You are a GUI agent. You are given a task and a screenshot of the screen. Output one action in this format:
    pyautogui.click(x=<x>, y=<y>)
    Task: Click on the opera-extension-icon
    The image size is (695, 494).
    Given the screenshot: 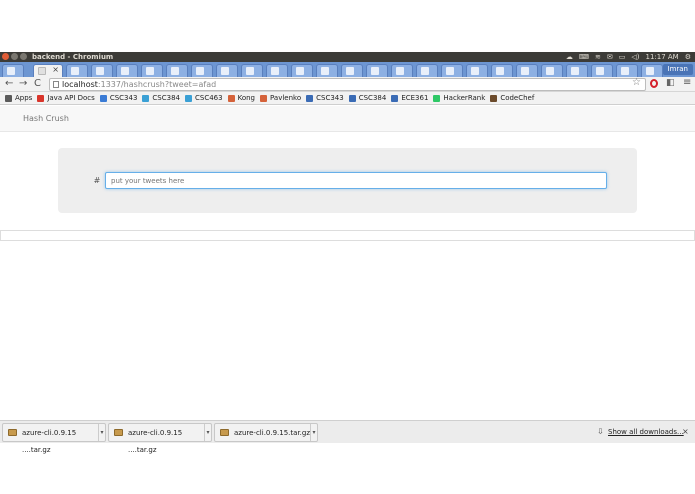 What is the action you would take?
    pyautogui.click(x=654, y=83)
    